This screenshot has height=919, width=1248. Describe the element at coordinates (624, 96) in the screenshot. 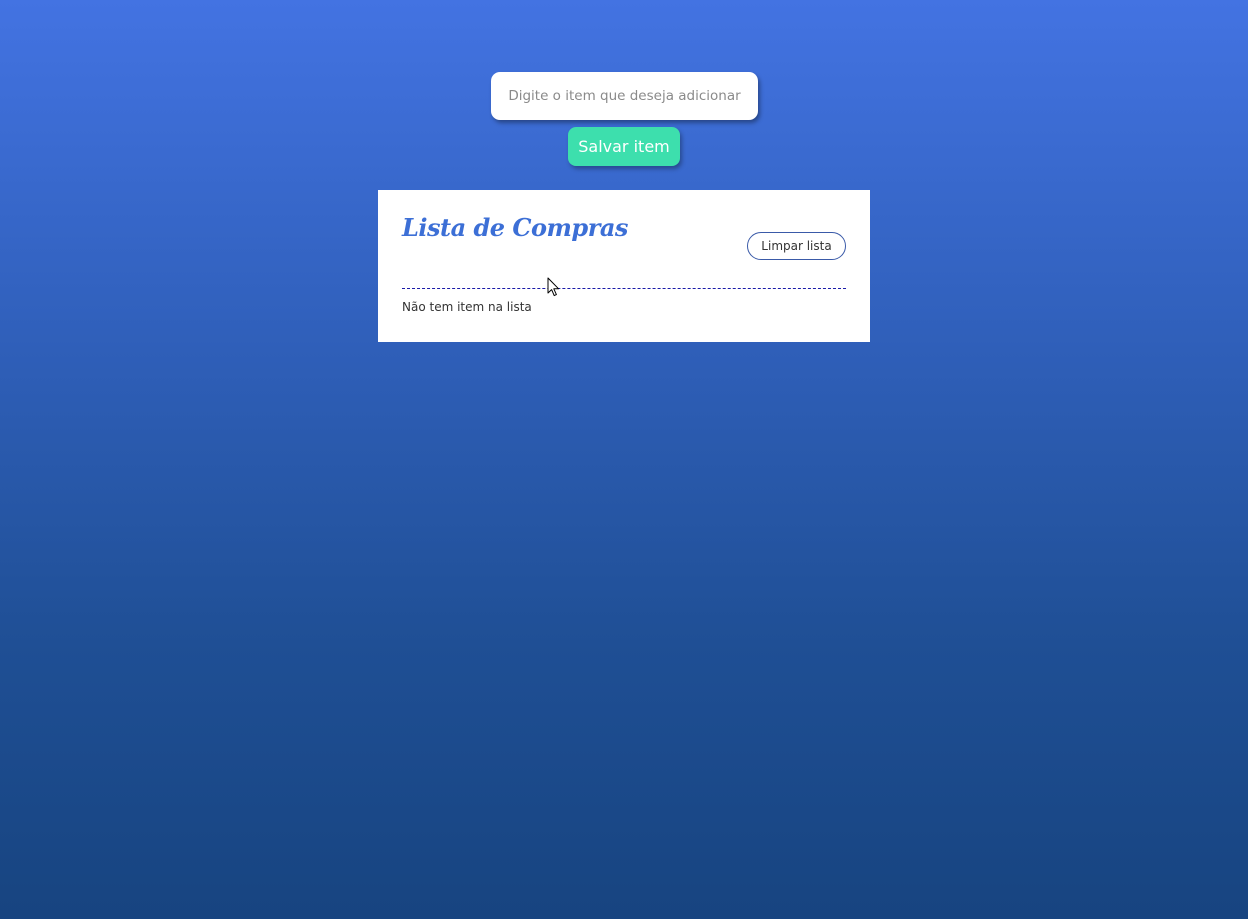

I see `item-input` at that location.